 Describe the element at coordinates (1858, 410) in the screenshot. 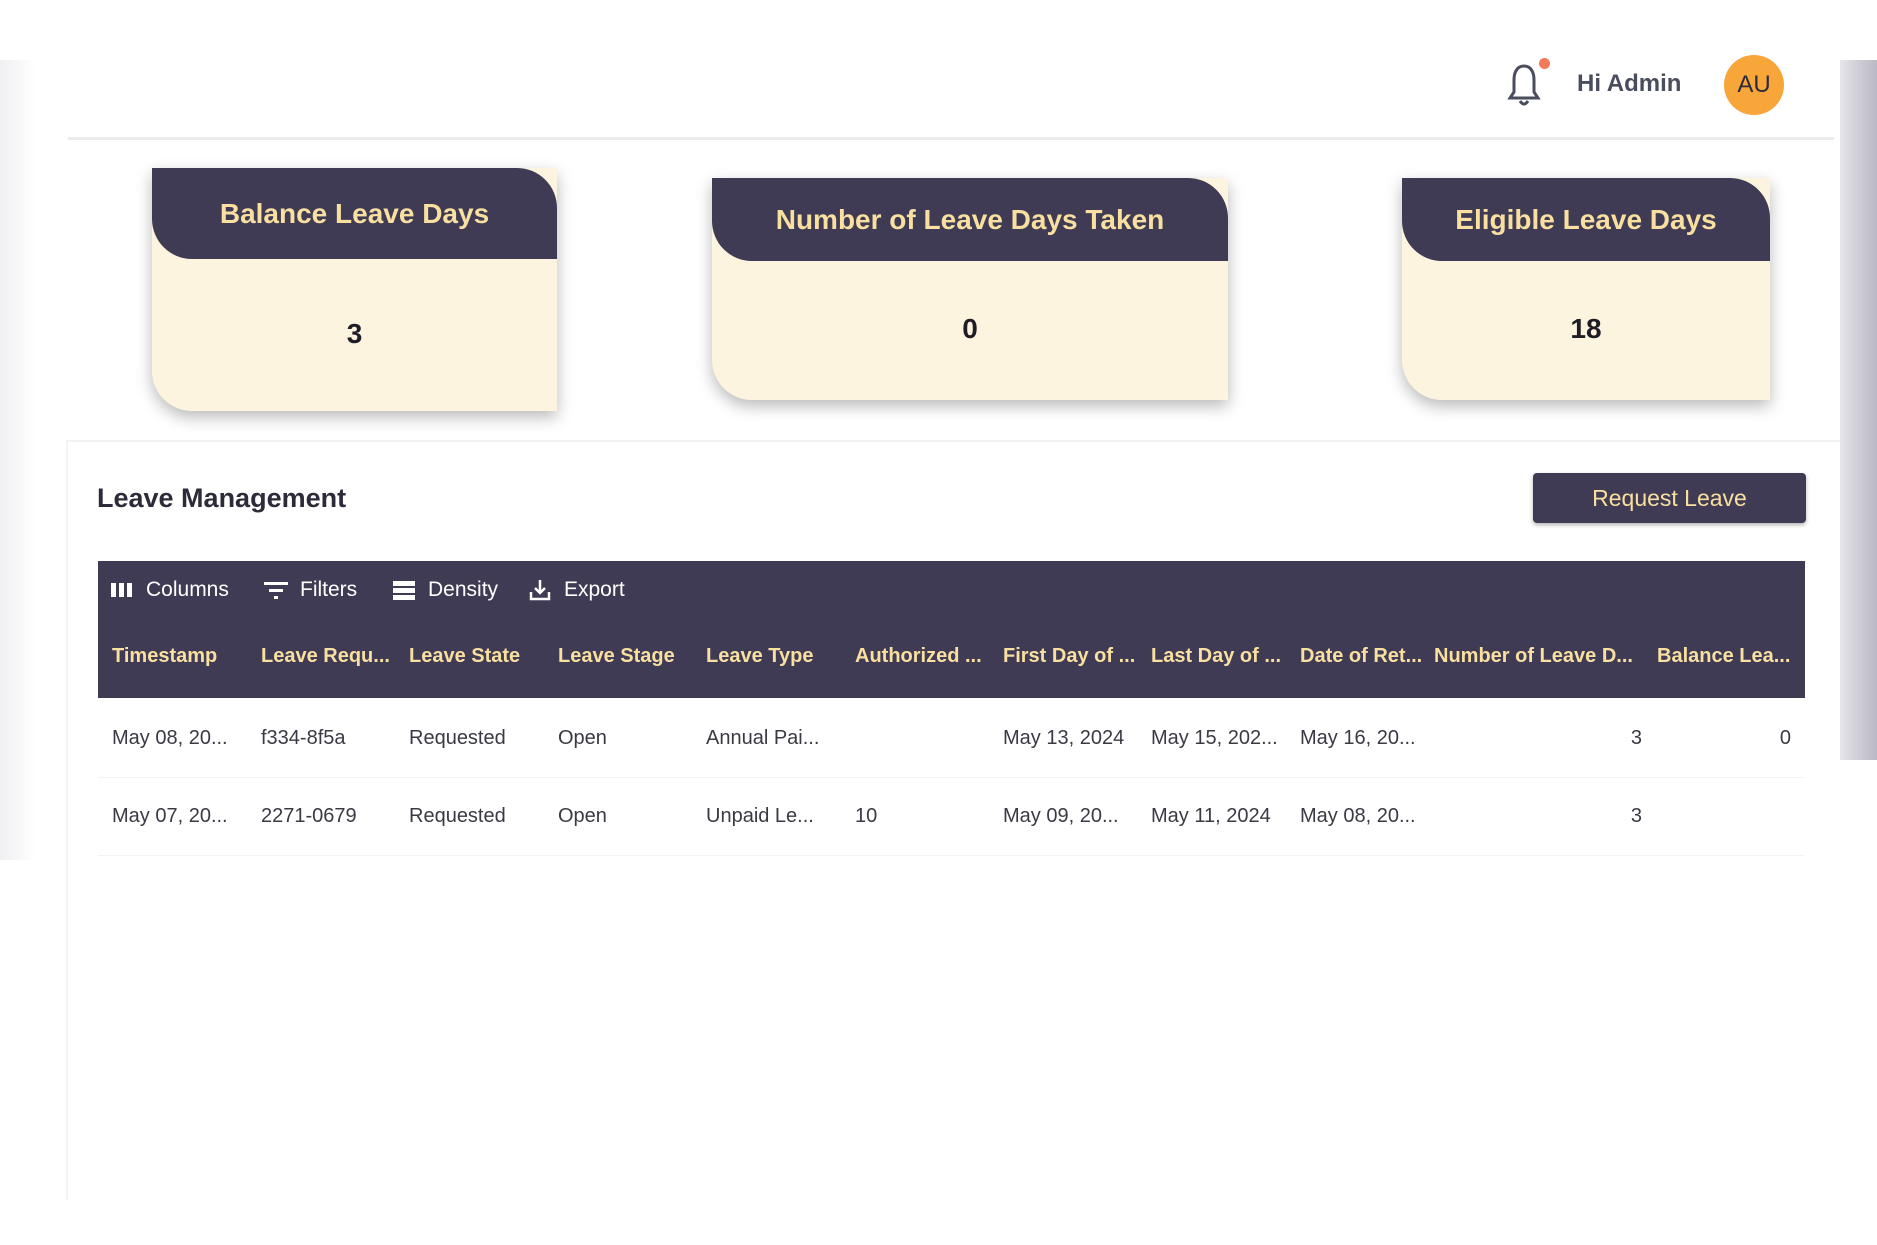

I see `background-edge-right` at that location.